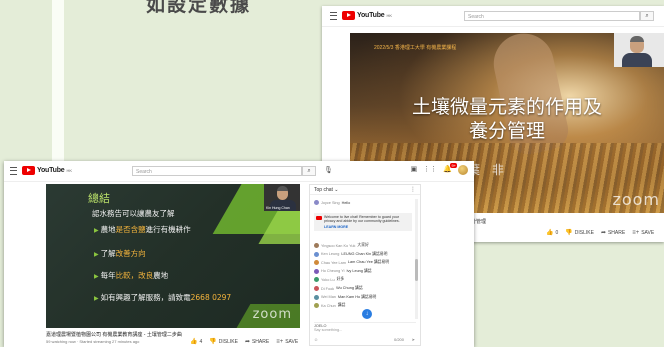 This screenshot has height=347, width=664. I want to click on video-actions: 👍 4 👎 DISLIKE ➦ SHARE ≡+ SAVE, so click(244, 342).